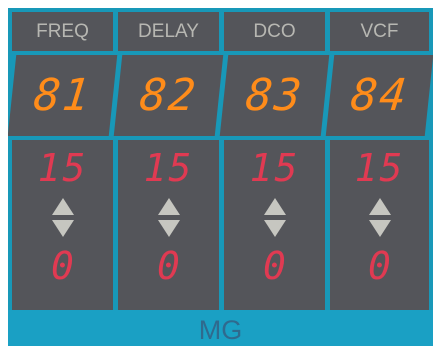 This screenshot has height=346, width=433. Describe the element at coordinates (379, 95) in the screenshot. I see `param-value-display: 84` at that location.